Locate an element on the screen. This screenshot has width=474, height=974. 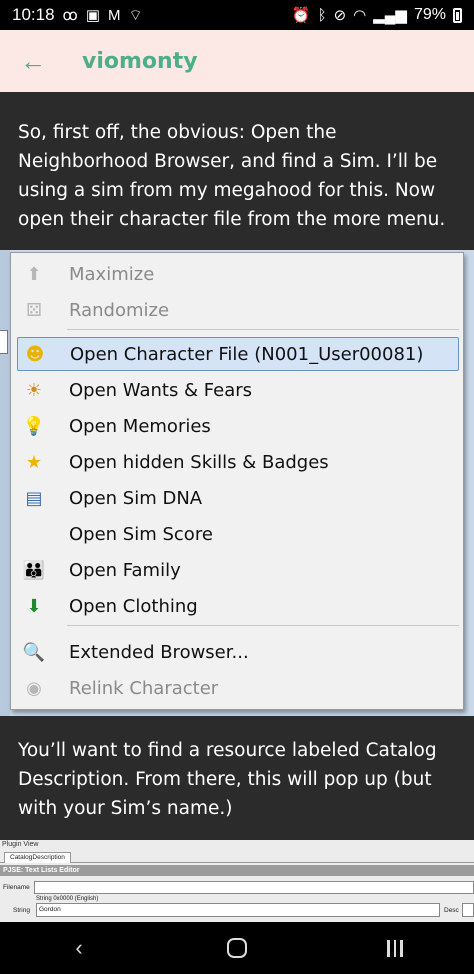
lightbulb-icon: 💡 is located at coordinates (34, 426).